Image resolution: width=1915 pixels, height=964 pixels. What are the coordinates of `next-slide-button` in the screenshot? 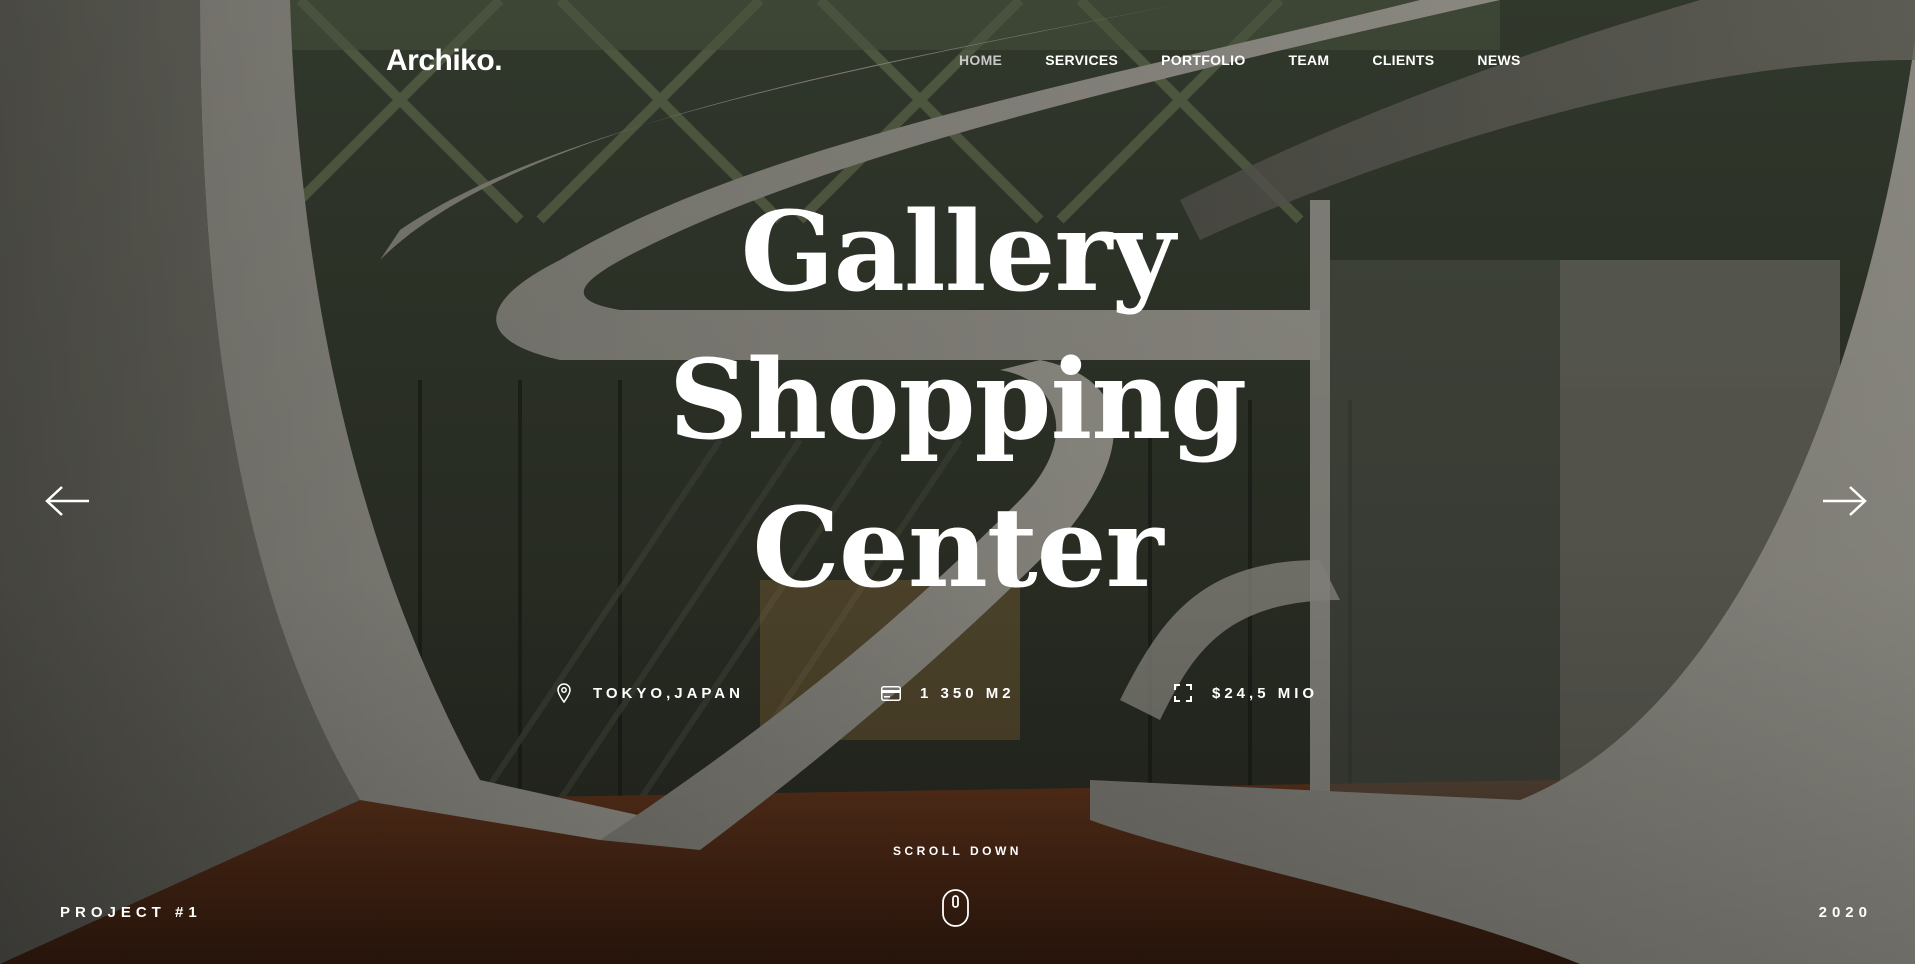 It's located at (1843, 501).